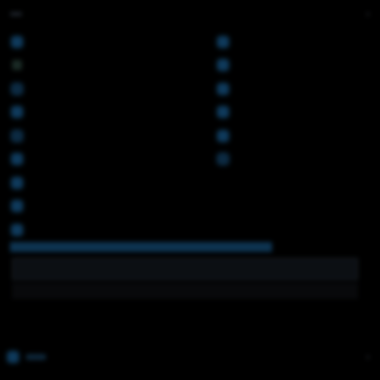 The height and width of the screenshot is (380, 380). I want to click on section-title, so click(16, 14).